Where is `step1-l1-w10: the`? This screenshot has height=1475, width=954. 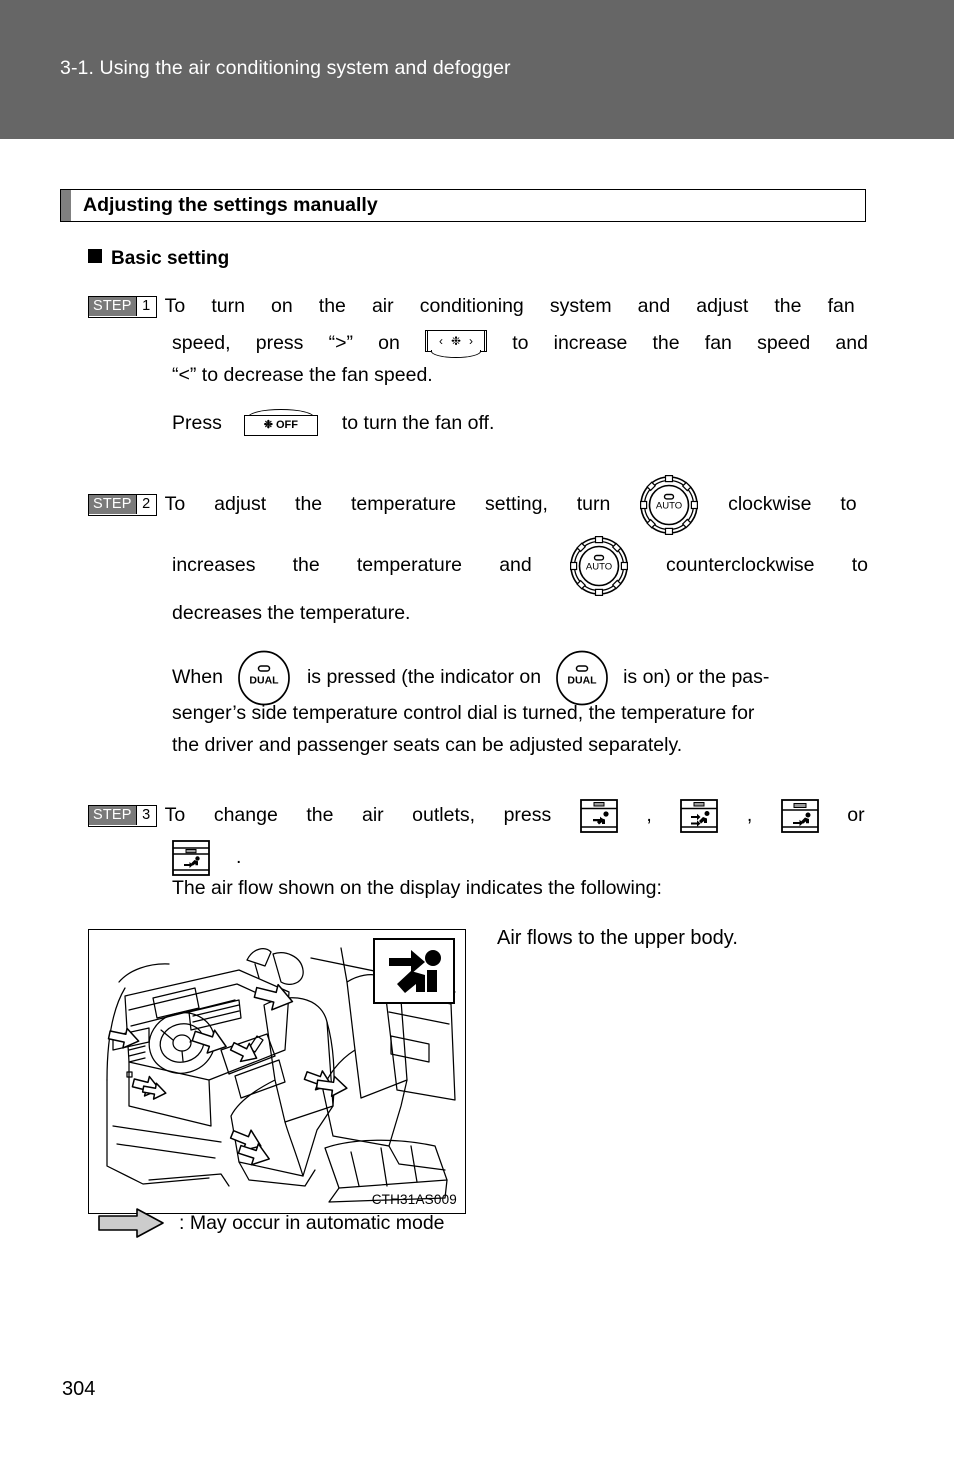 step1-l1-w10: the is located at coordinates (788, 306).